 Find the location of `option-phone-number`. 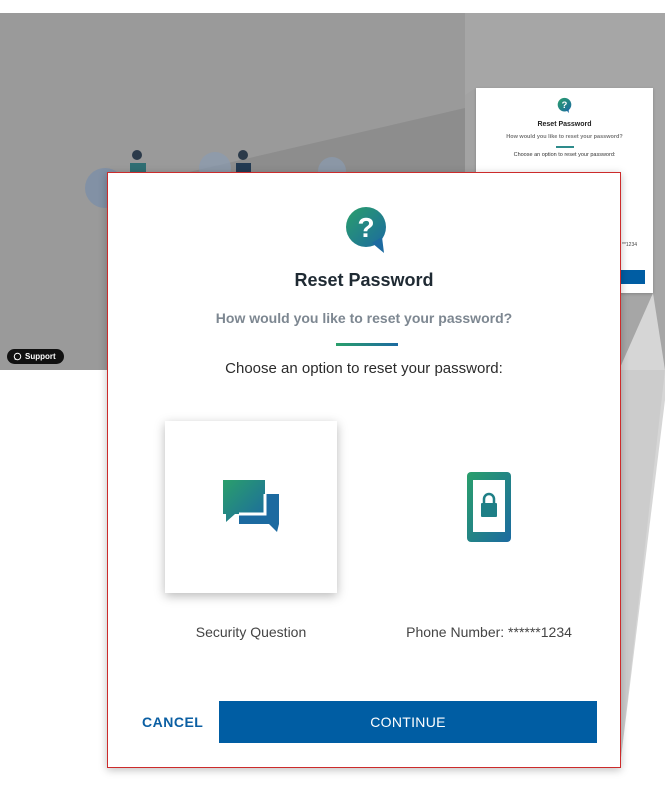

option-phone-number is located at coordinates (489, 507).